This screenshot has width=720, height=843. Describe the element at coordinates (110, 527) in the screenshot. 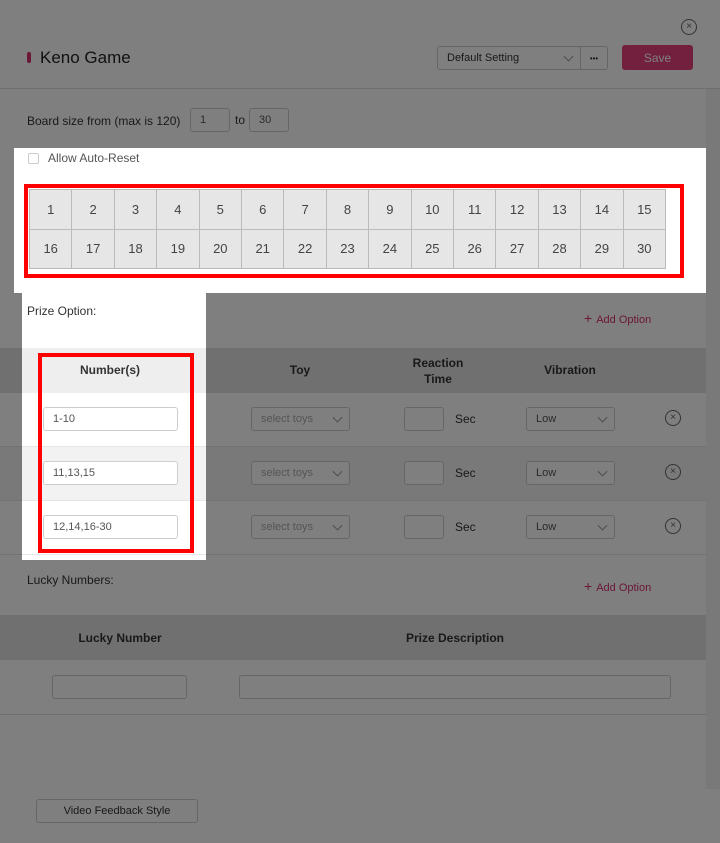

I see `numbers-input: 12,14,16-30` at that location.